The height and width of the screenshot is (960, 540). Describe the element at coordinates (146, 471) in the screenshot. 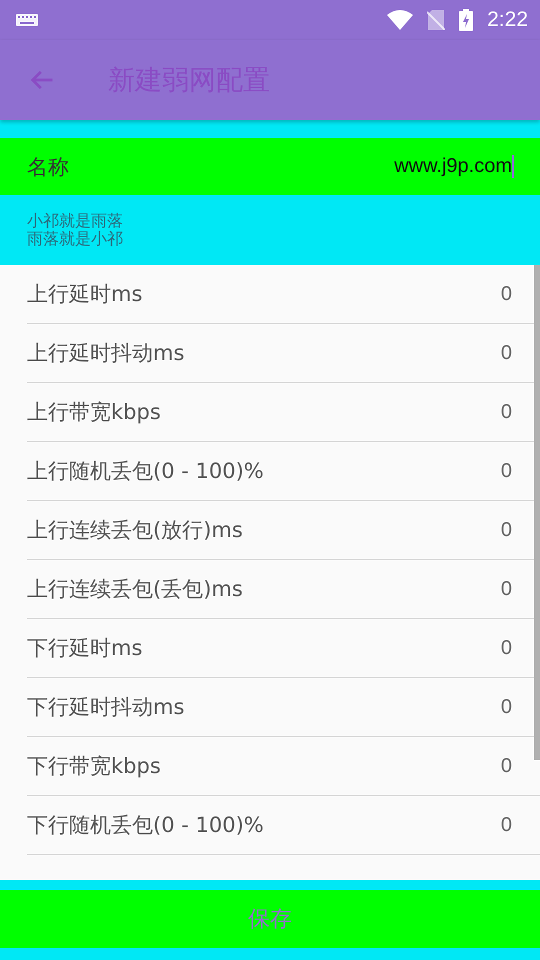

I see `setting-label: 上行随机丢包(0 - 100)%` at that location.